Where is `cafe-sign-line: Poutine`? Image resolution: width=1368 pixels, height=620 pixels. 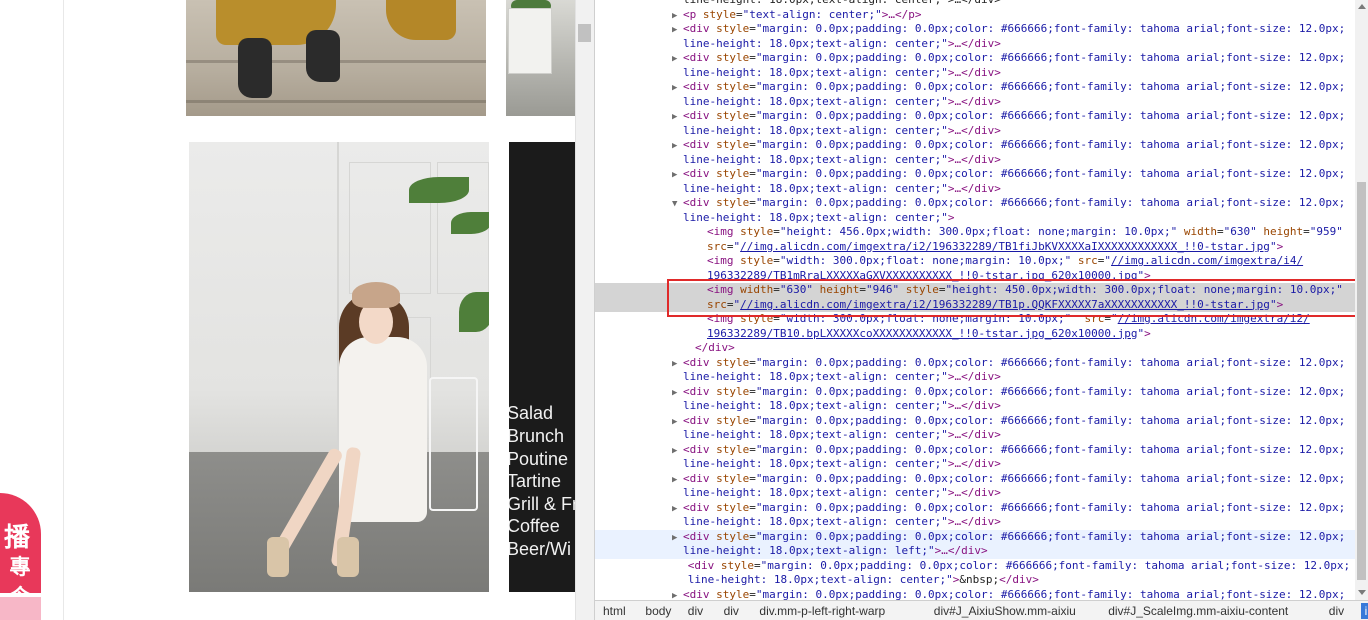 cafe-sign-line: Poutine is located at coordinates (539, 459).